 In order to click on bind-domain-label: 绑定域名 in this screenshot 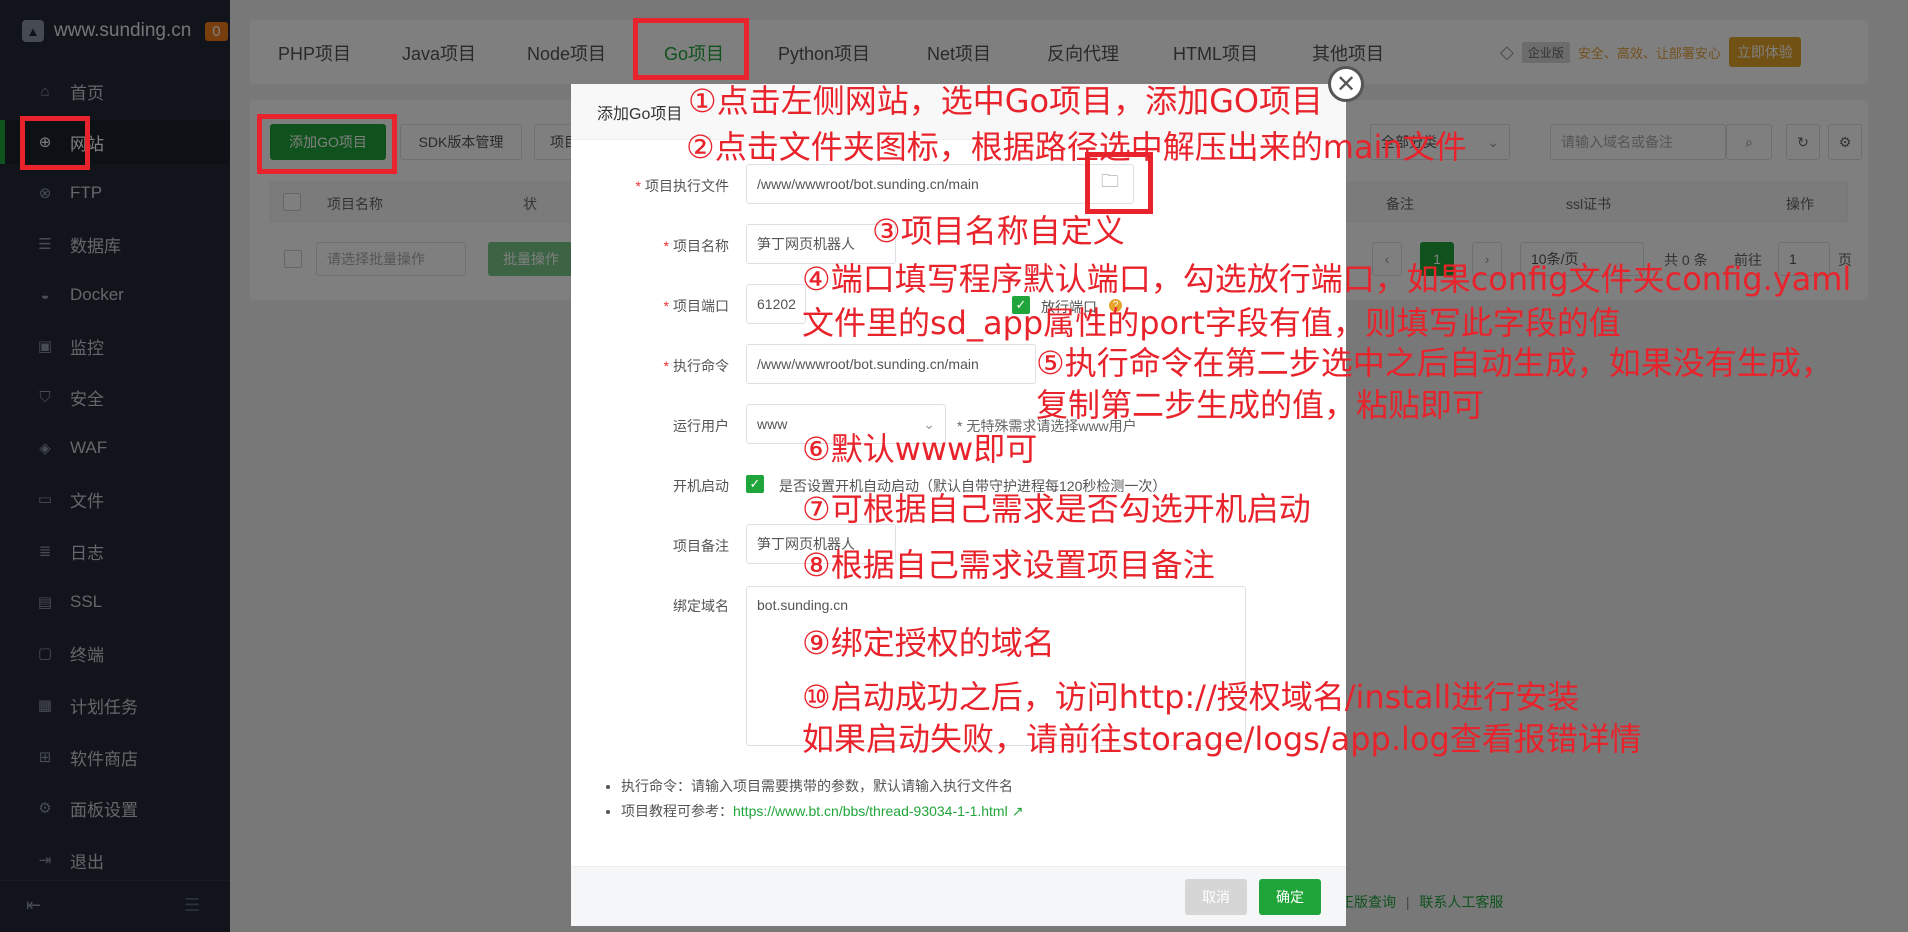, I will do `click(701, 606)`.